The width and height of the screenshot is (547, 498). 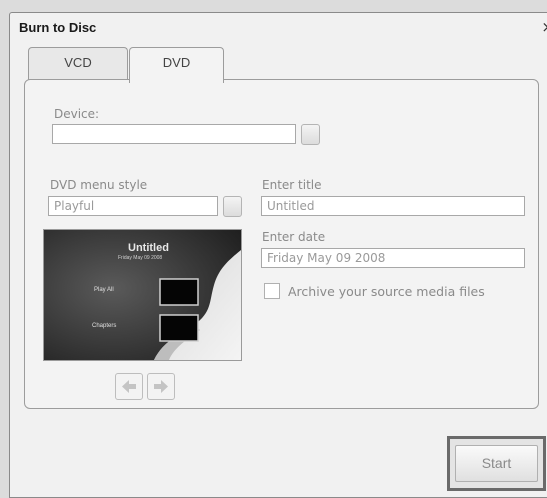 What do you see at coordinates (292, 185) in the screenshot?
I see `title-label: Enter title` at bounding box center [292, 185].